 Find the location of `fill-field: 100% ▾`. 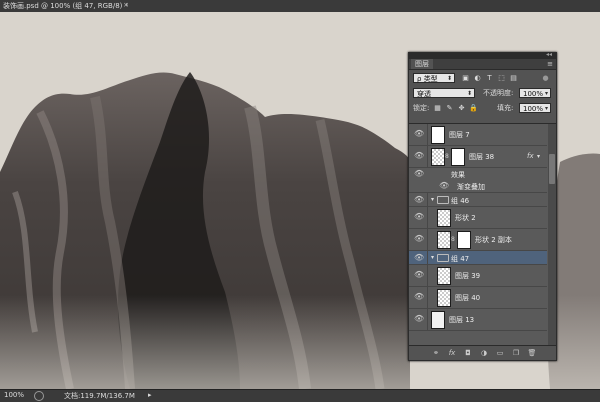

fill-field: 100% ▾ is located at coordinates (535, 108).